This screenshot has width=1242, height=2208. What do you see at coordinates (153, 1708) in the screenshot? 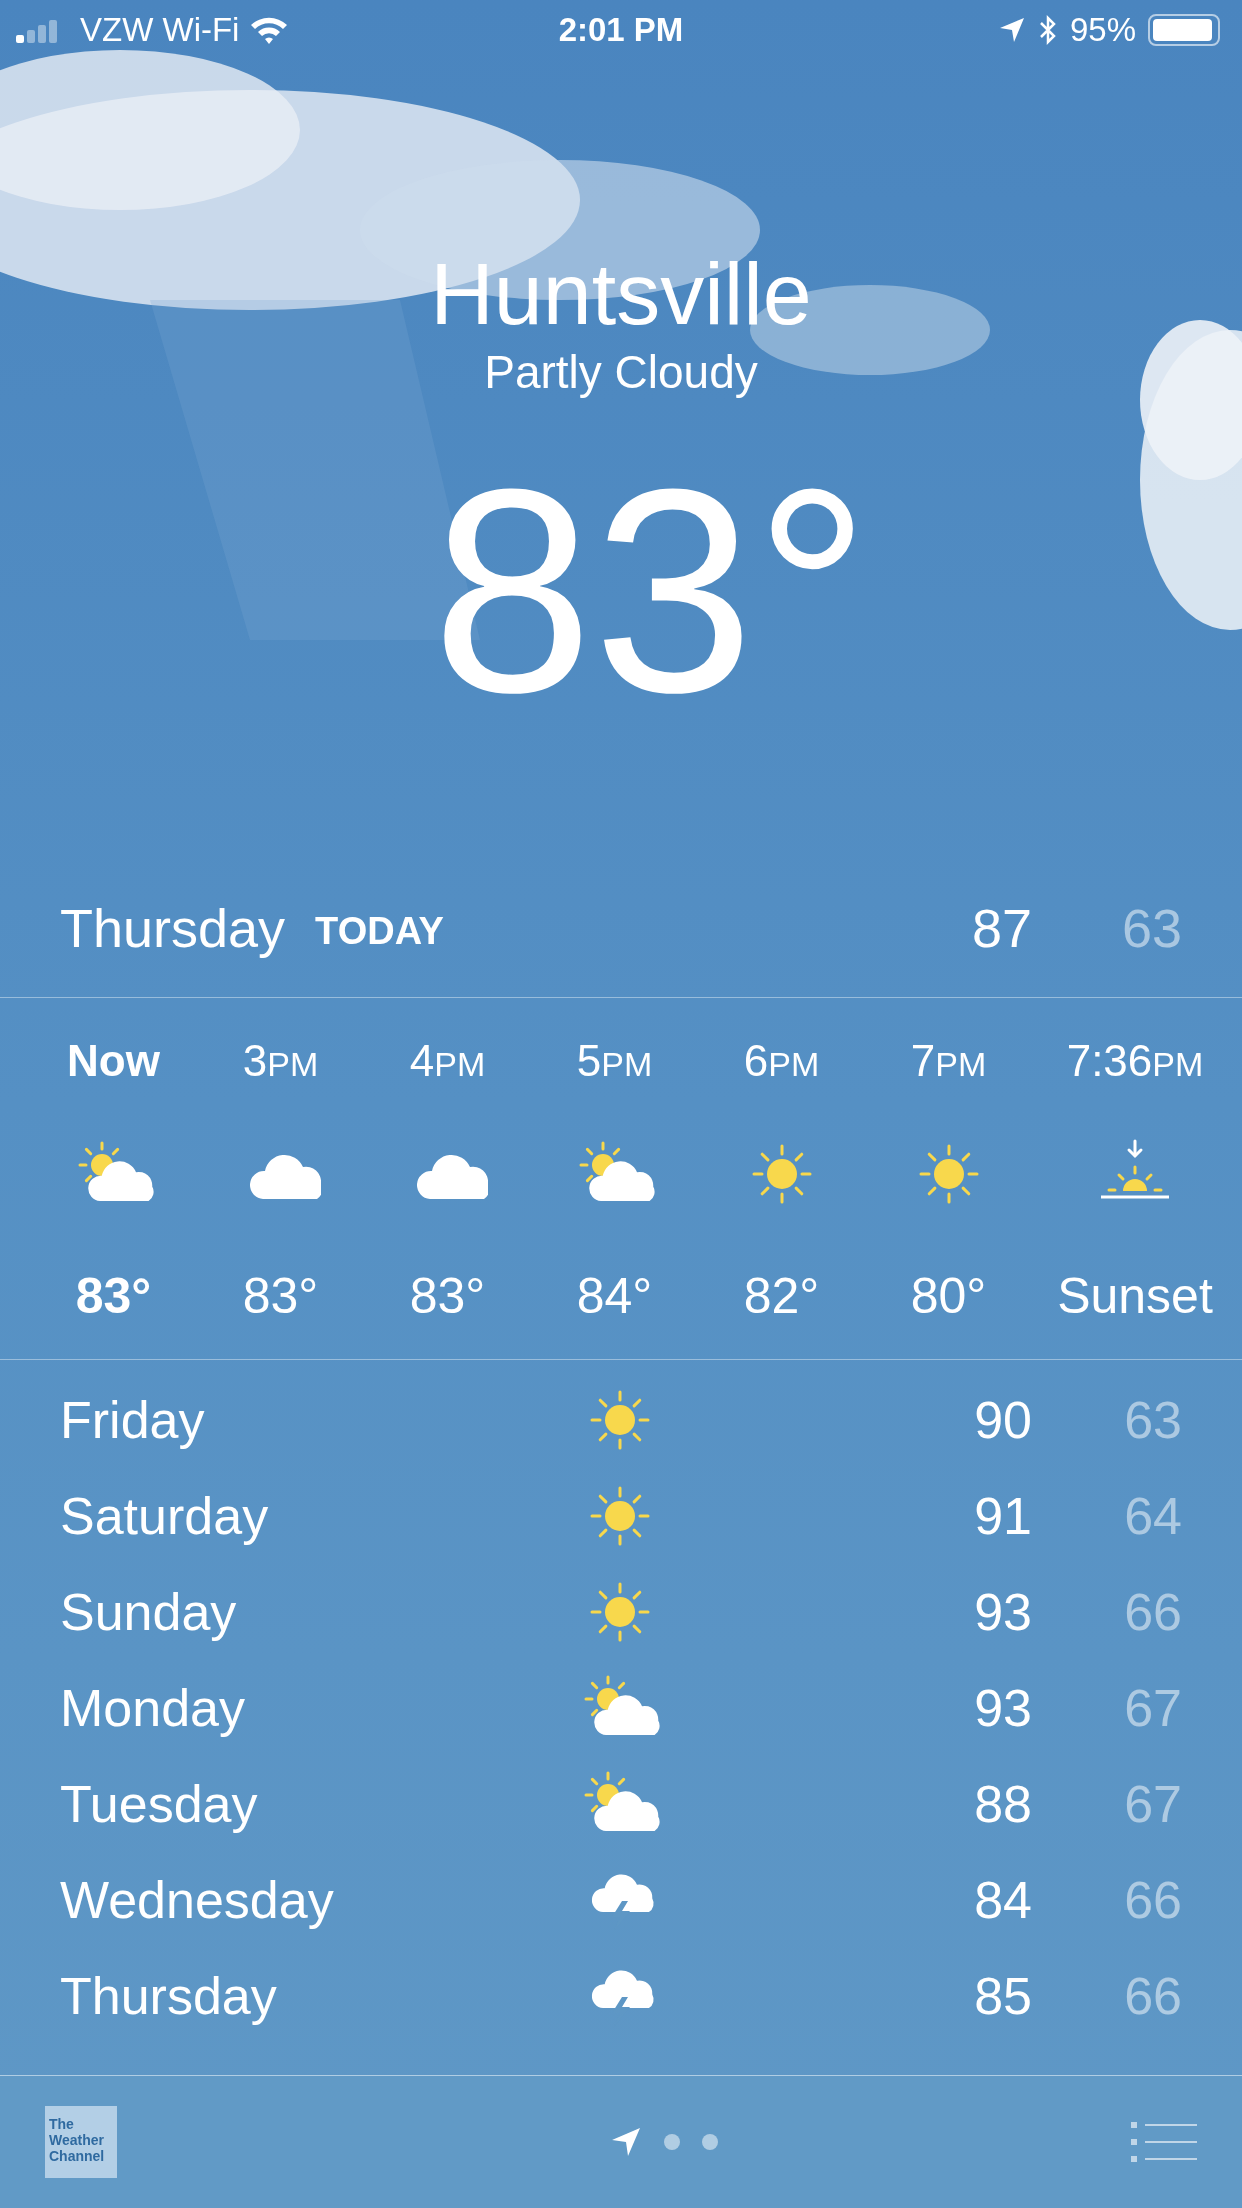
I see `day-name: Monday` at bounding box center [153, 1708].